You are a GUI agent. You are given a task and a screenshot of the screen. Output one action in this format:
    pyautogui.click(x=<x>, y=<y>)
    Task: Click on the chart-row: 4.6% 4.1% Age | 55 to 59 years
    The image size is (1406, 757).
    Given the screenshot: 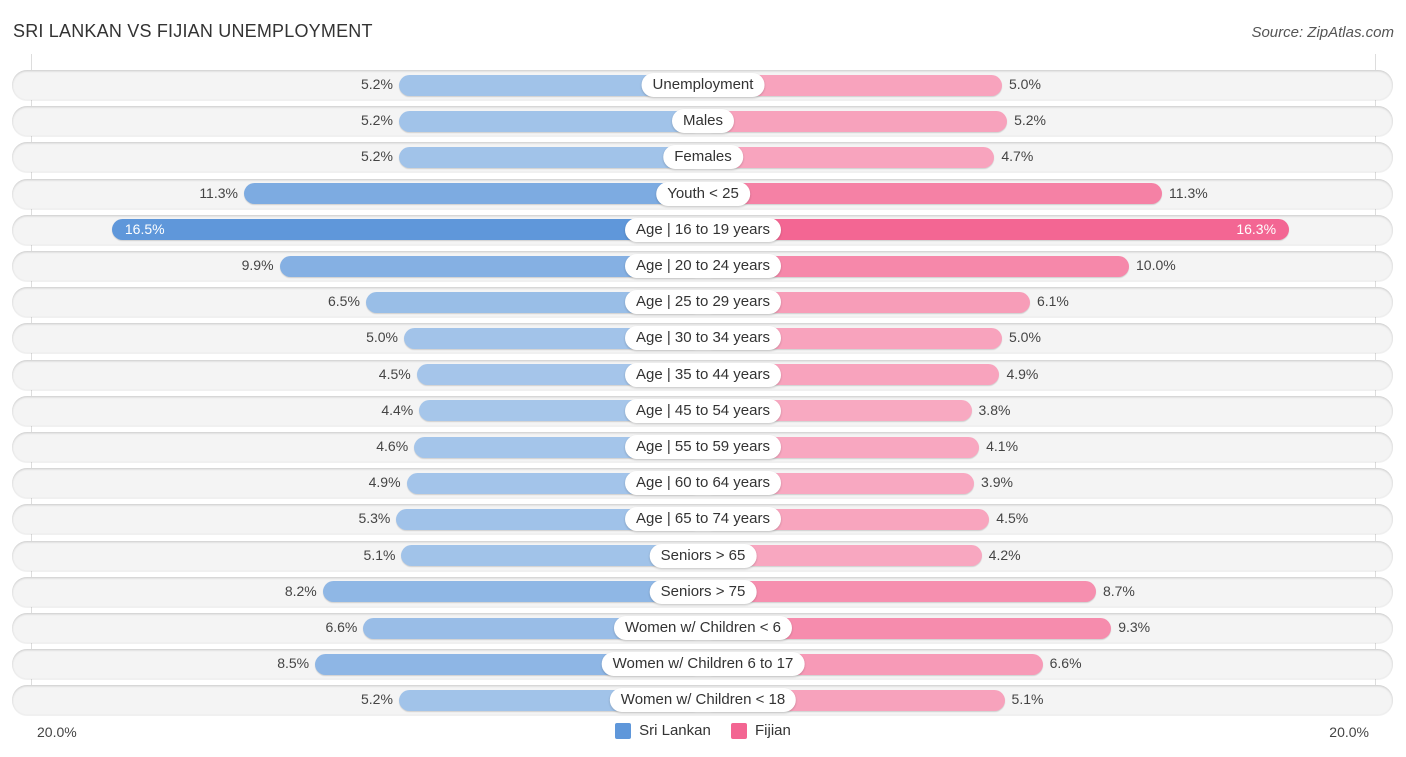 What is the action you would take?
    pyautogui.click(x=702, y=447)
    